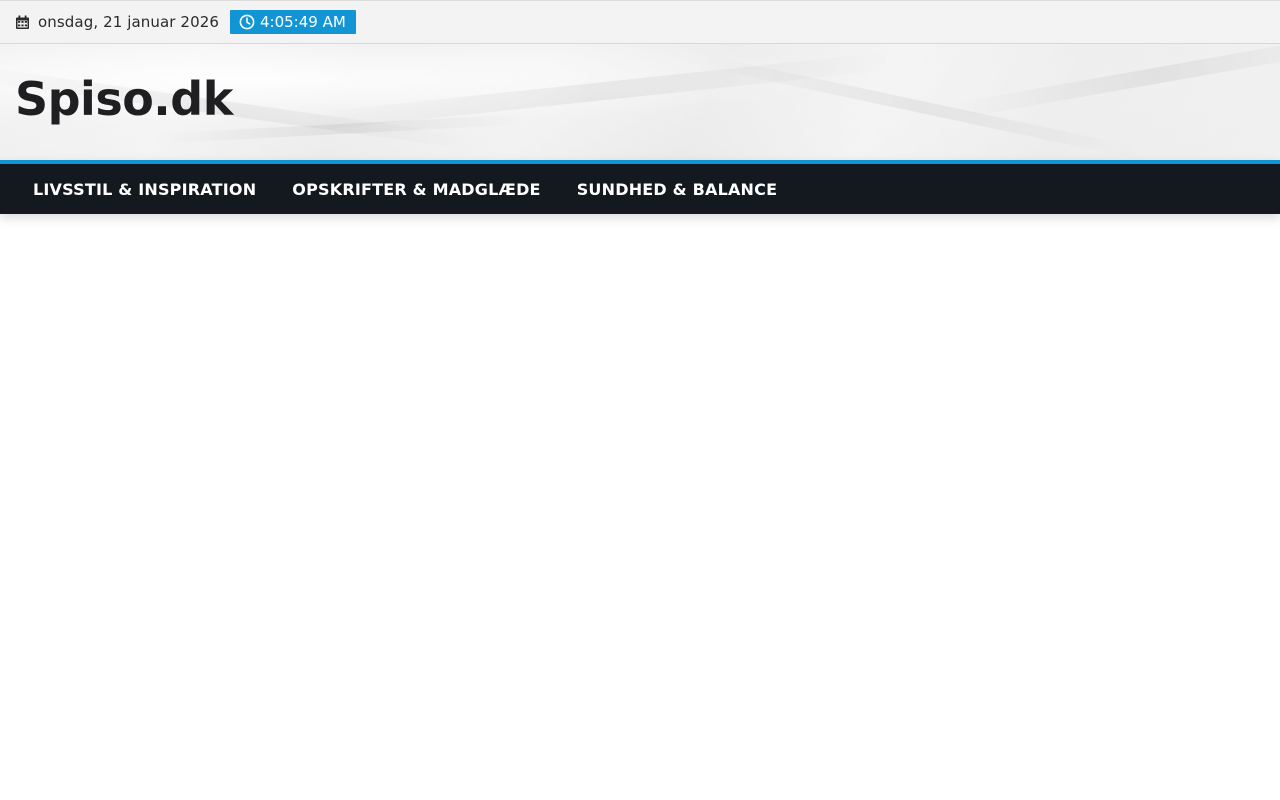  What do you see at coordinates (677, 189) in the screenshot?
I see `nav-item-sundhed: SUNDHED & BALANCE` at bounding box center [677, 189].